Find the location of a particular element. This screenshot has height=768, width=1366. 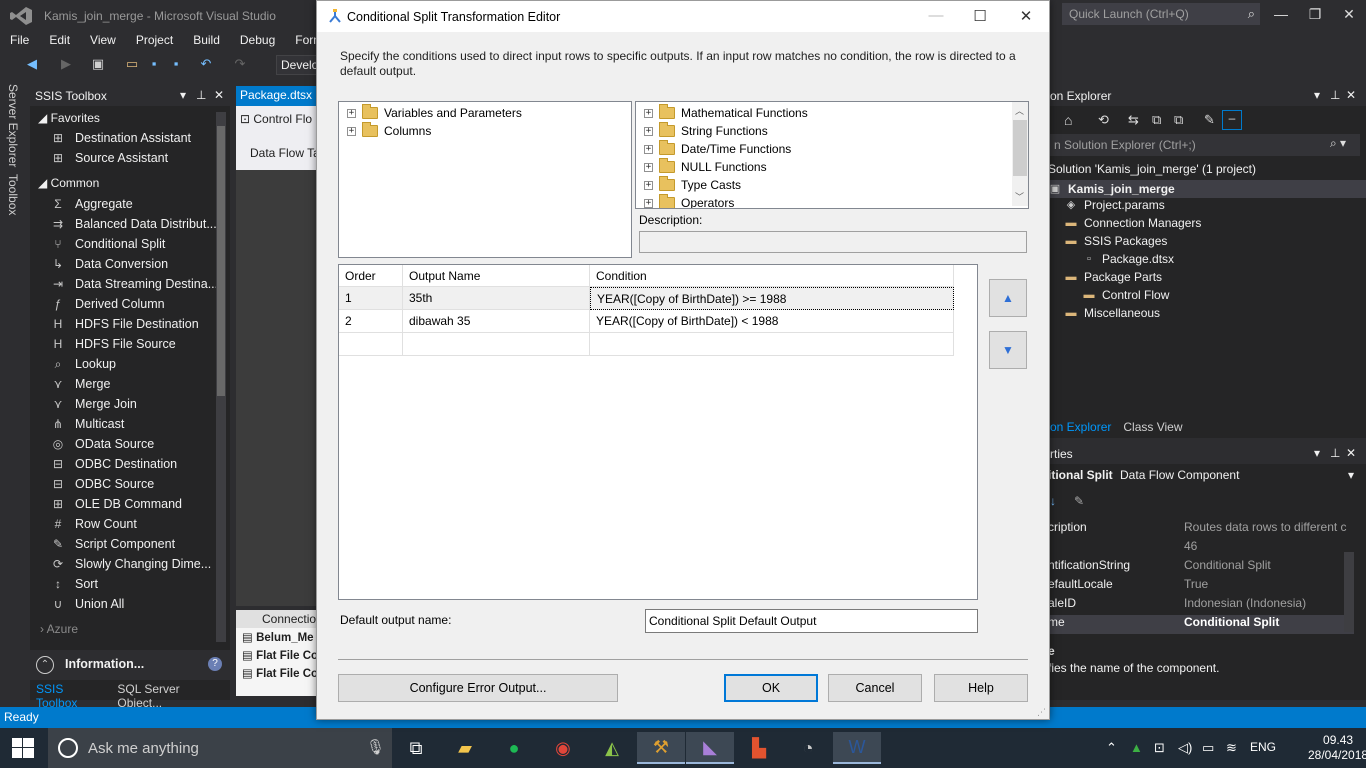

toolbox-item: ⊞ Destination Assistant is located at coordinates (139, 138).